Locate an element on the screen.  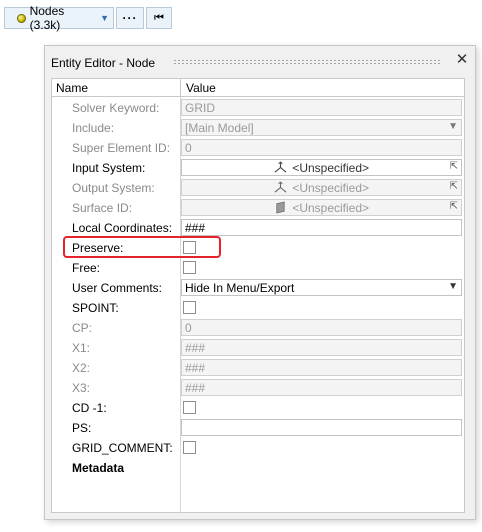
row-local-coordinates: Local Coordinates: ### is located at coordinates (258, 228).